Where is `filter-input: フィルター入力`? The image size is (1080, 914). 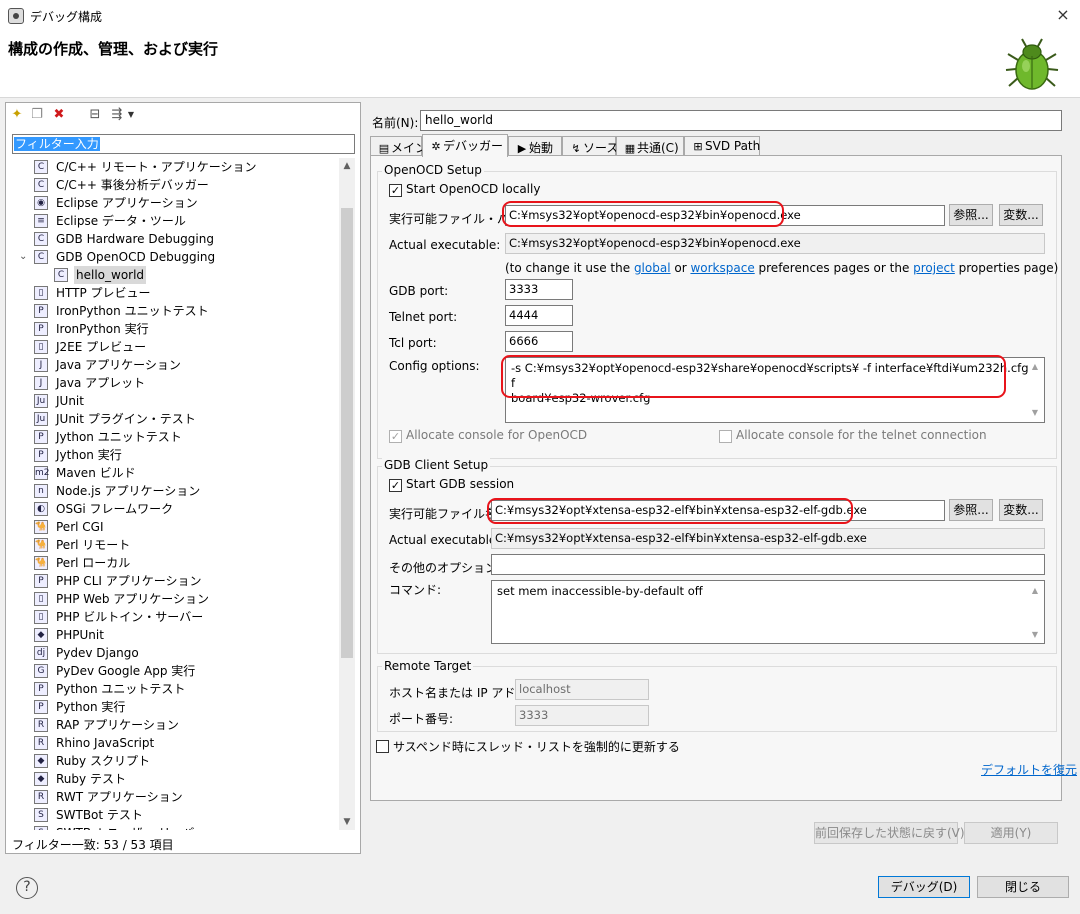 filter-input: フィルター入力 is located at coordinates (183, 144).